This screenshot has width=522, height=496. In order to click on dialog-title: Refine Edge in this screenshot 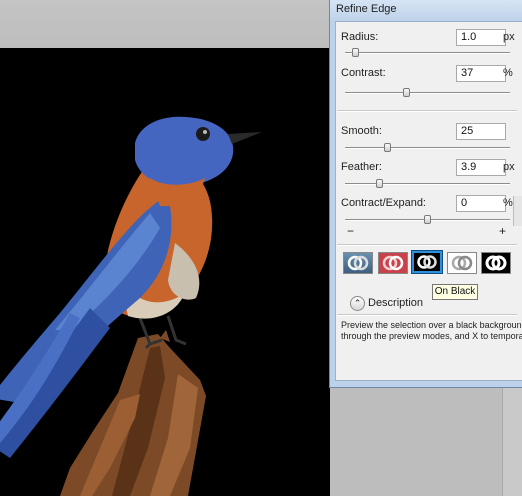, I will do `click(366, 9)`.